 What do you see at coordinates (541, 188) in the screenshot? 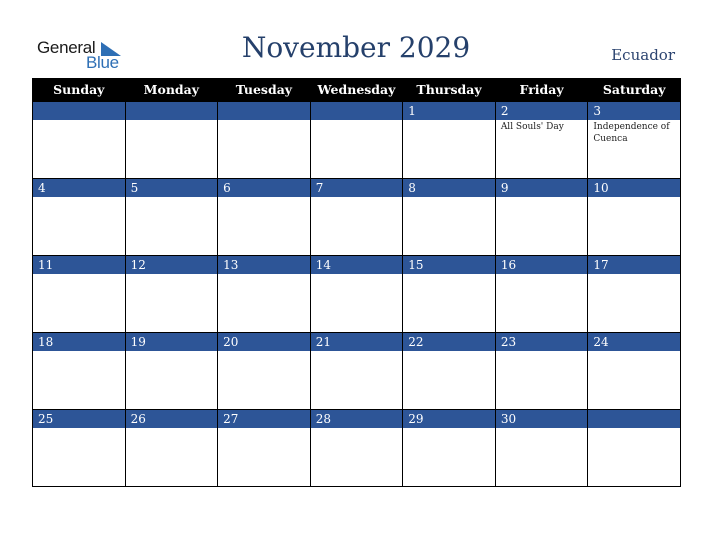
I see `day-number: 9` at bounding box center [541, 188].